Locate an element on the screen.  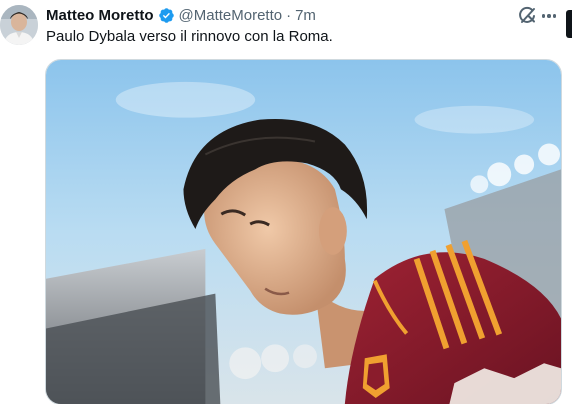
avatar is located at coordinates (19, 25).